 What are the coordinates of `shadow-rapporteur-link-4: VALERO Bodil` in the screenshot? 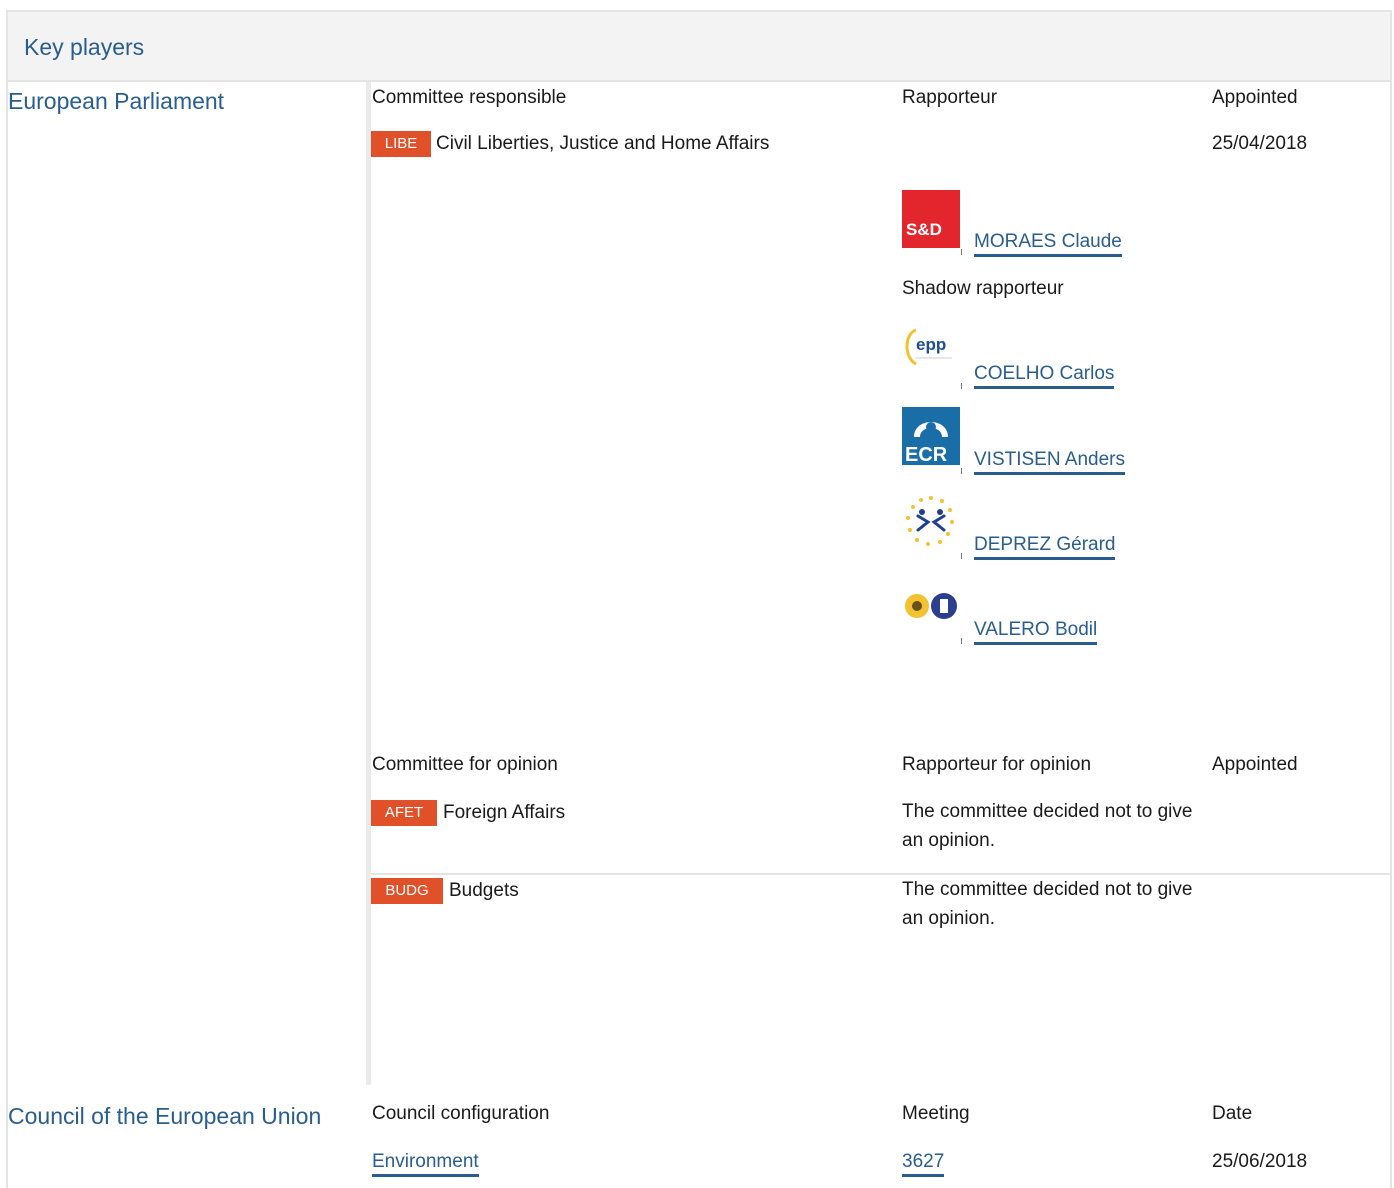 It's located at (1036, 632).